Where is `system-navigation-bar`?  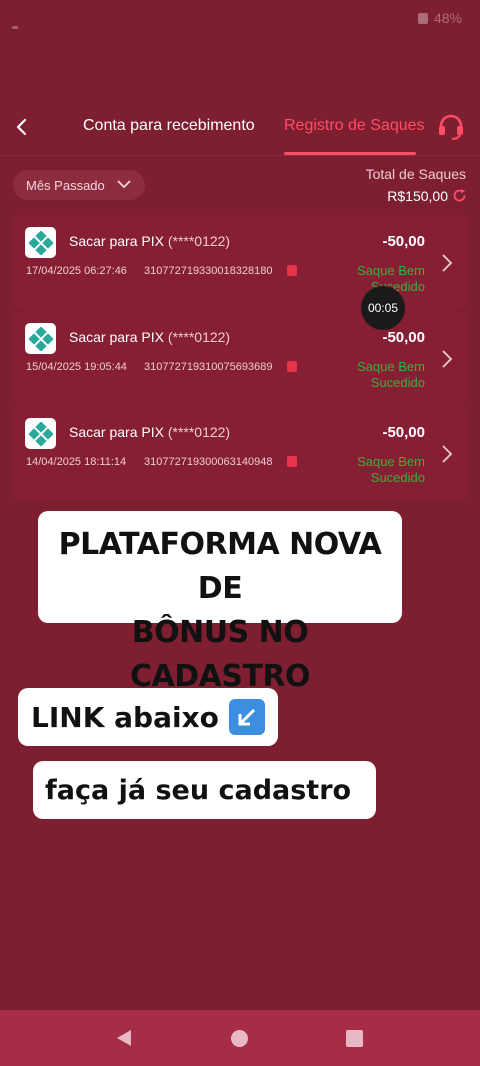 system-navigation-bar is located at coordinates (240, 1038).